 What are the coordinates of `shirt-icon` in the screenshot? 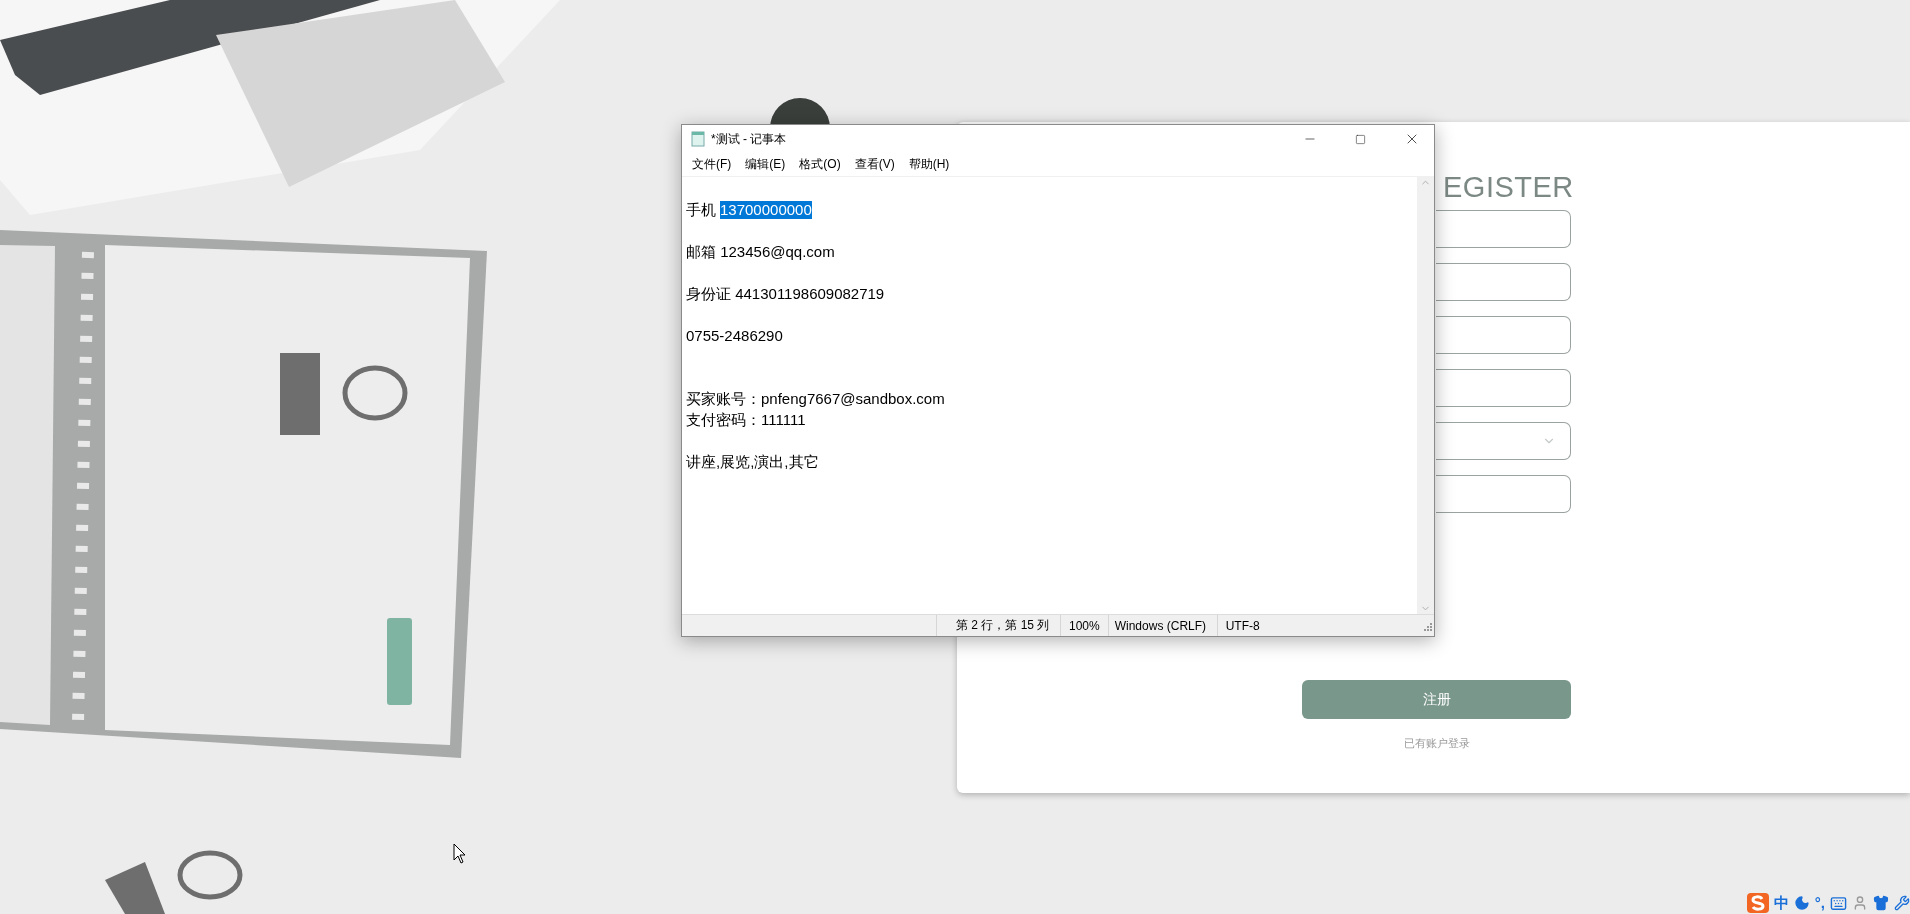 It's located at (1881, 903).